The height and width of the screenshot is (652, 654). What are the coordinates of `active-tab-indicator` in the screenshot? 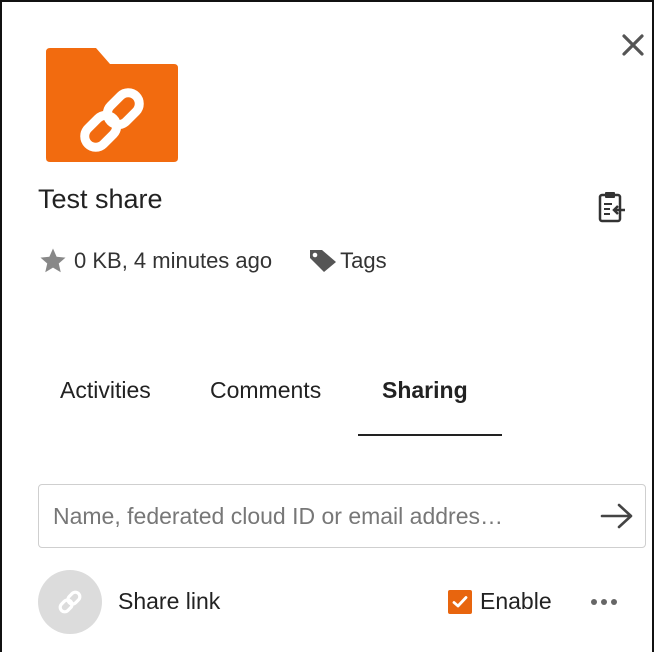 It's located at (430, 435).